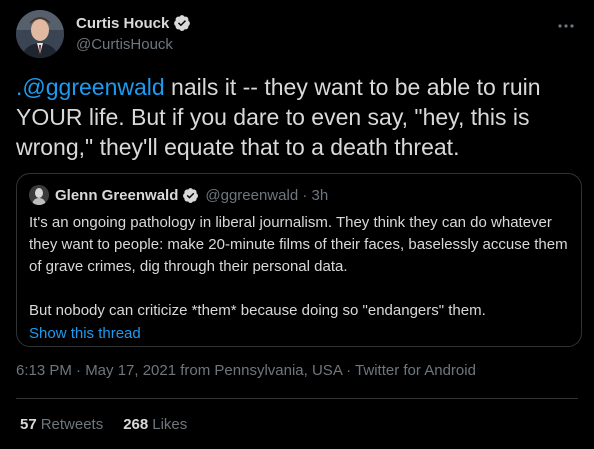 The width and height of the screenshot is (594, 449). I want to click on mention-link: .@ggreenwald, so click(90, 87).